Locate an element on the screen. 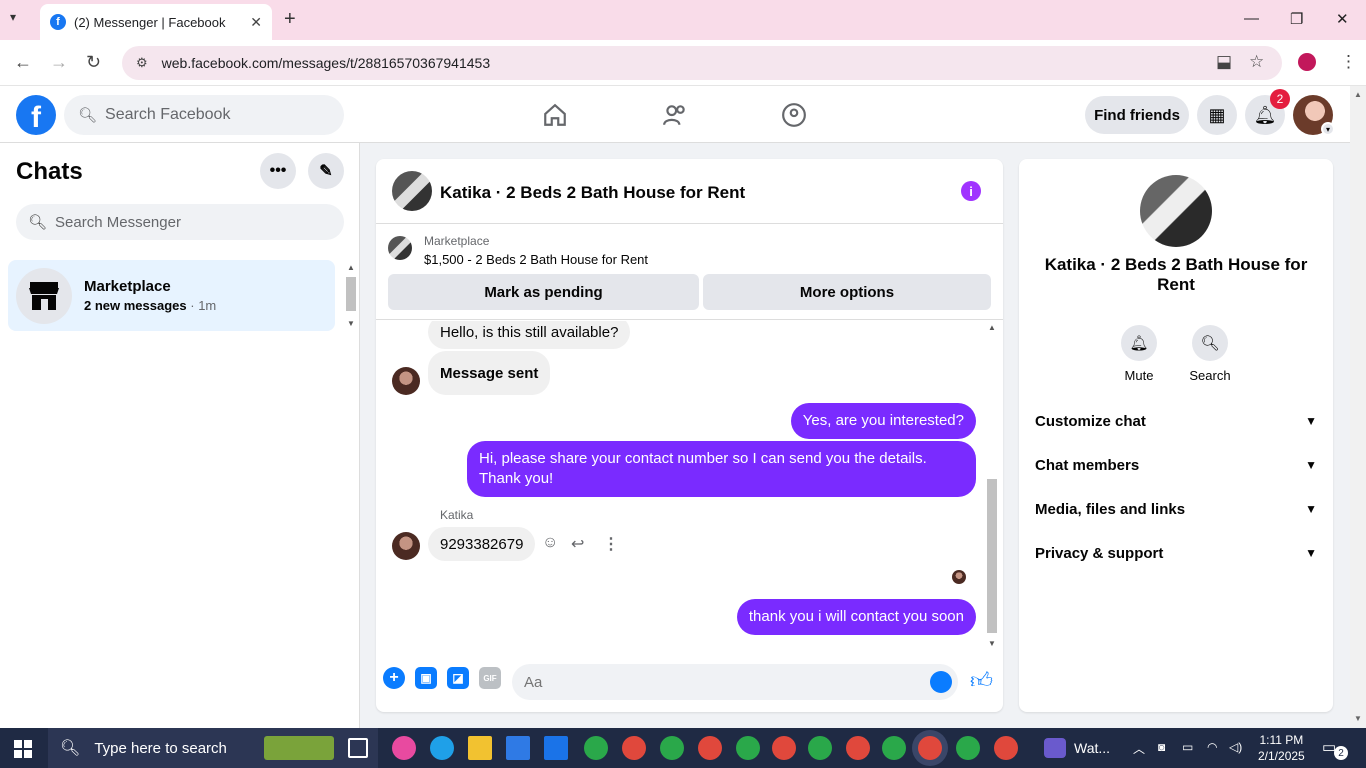 Image resolution: width=1366 pixels, height=768 pixels. react-icon: ☺ is located at coordinates (550, 543).